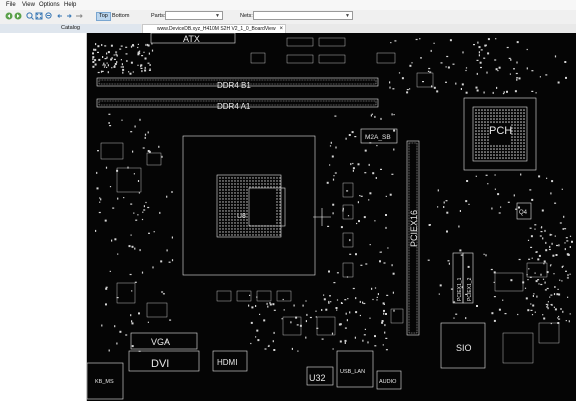 The width and height of the screenshot is (576, 401). Describe the element at coordinates (79, 16) in the screenshot. I see `flip-icon` at that location.